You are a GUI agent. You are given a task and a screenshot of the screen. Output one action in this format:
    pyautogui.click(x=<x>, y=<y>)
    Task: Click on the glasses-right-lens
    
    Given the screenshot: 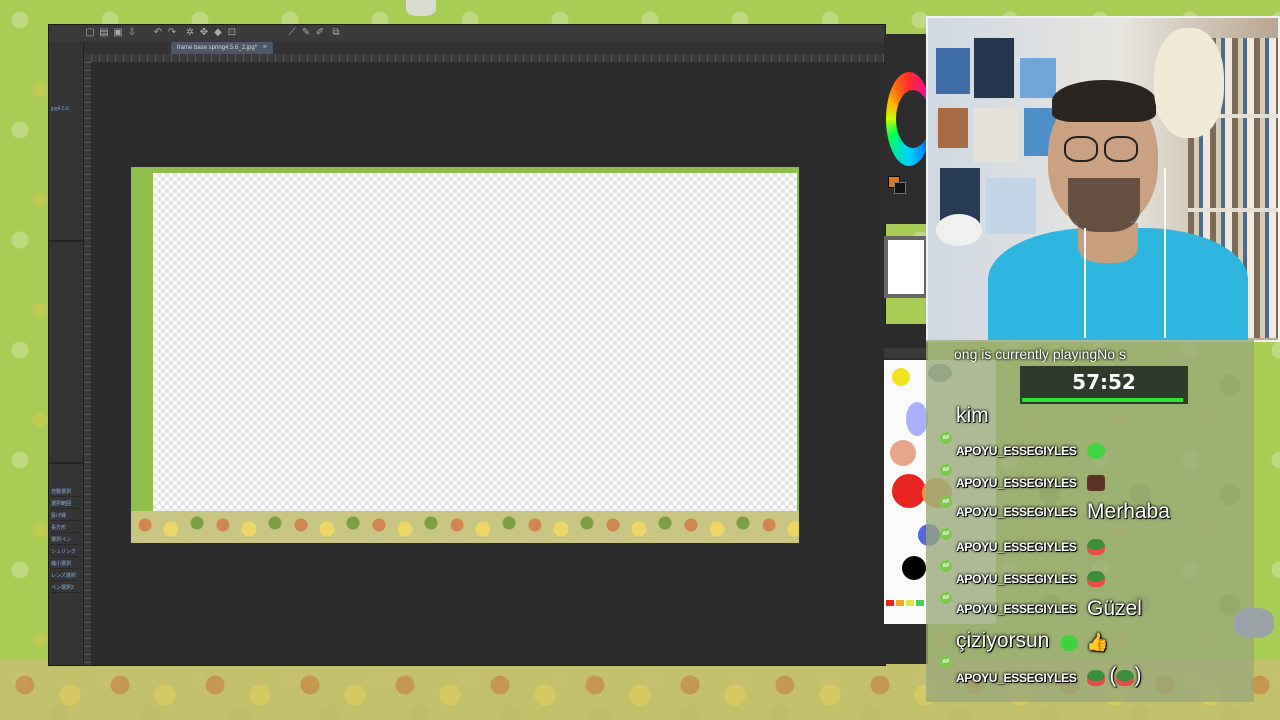 What is the action you would take?
    pyautogui.click(x=1121, y=149)
    